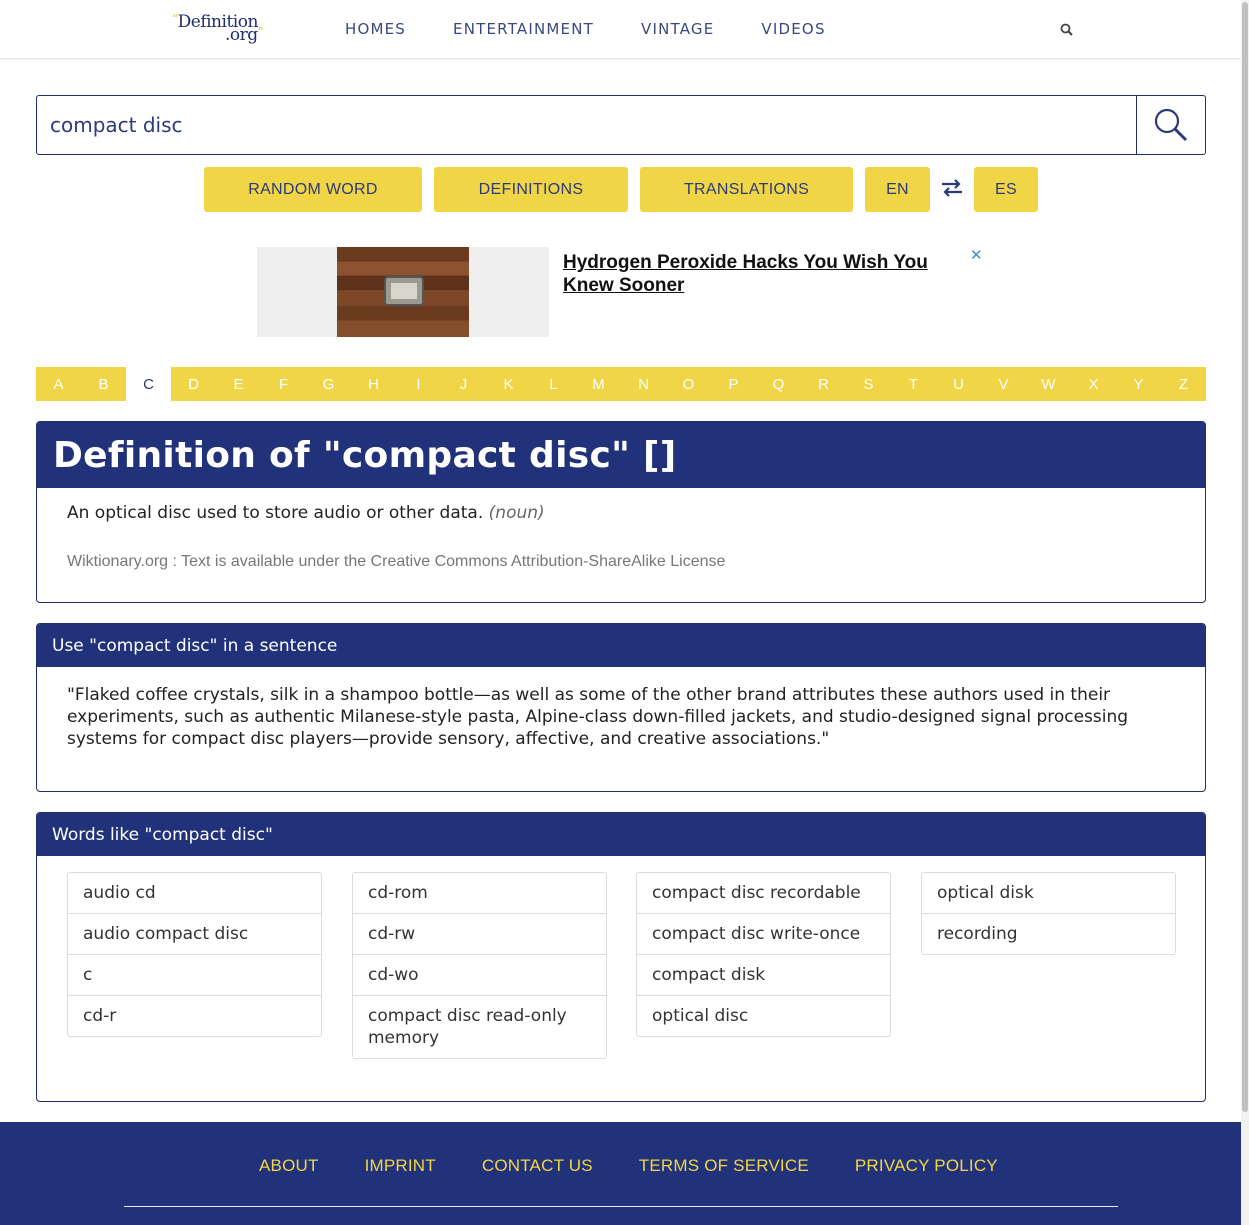 This screenshot has width=1249, height=1225. Describe the element at coordinates (621, 1206) in the screenshot. I see `footer-divider` at that location.